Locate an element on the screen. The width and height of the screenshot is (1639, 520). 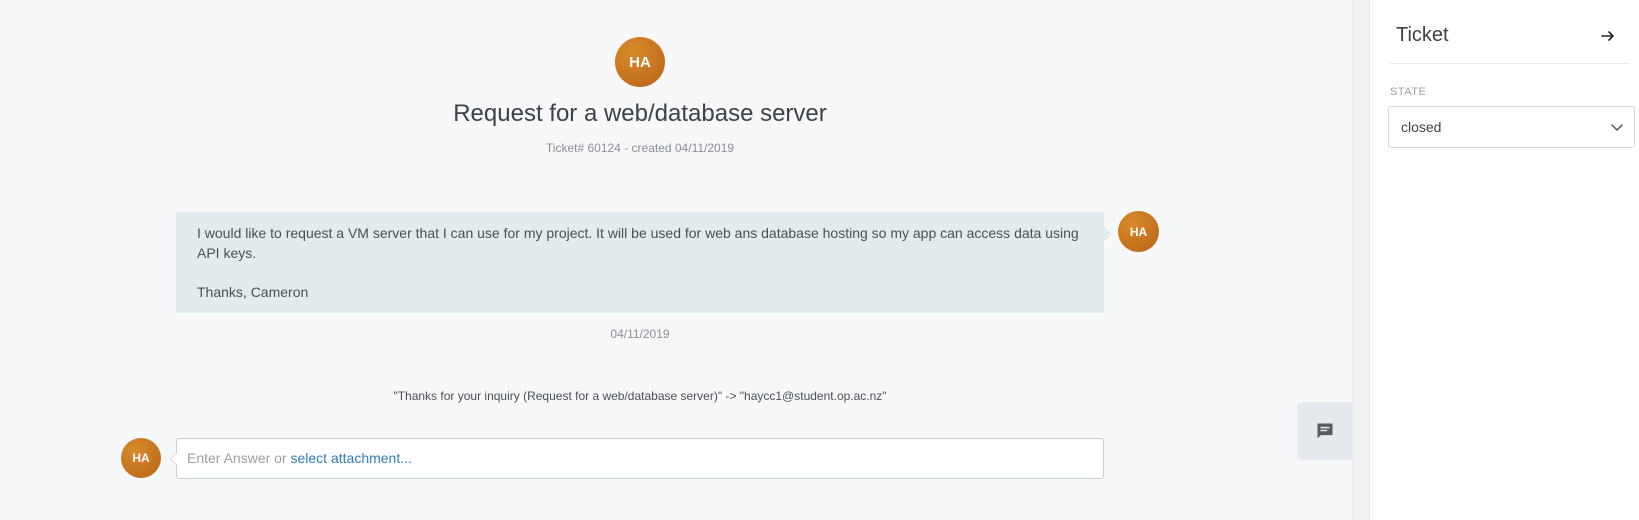
arrow-right-icon is located at coordinates (1607, 36).